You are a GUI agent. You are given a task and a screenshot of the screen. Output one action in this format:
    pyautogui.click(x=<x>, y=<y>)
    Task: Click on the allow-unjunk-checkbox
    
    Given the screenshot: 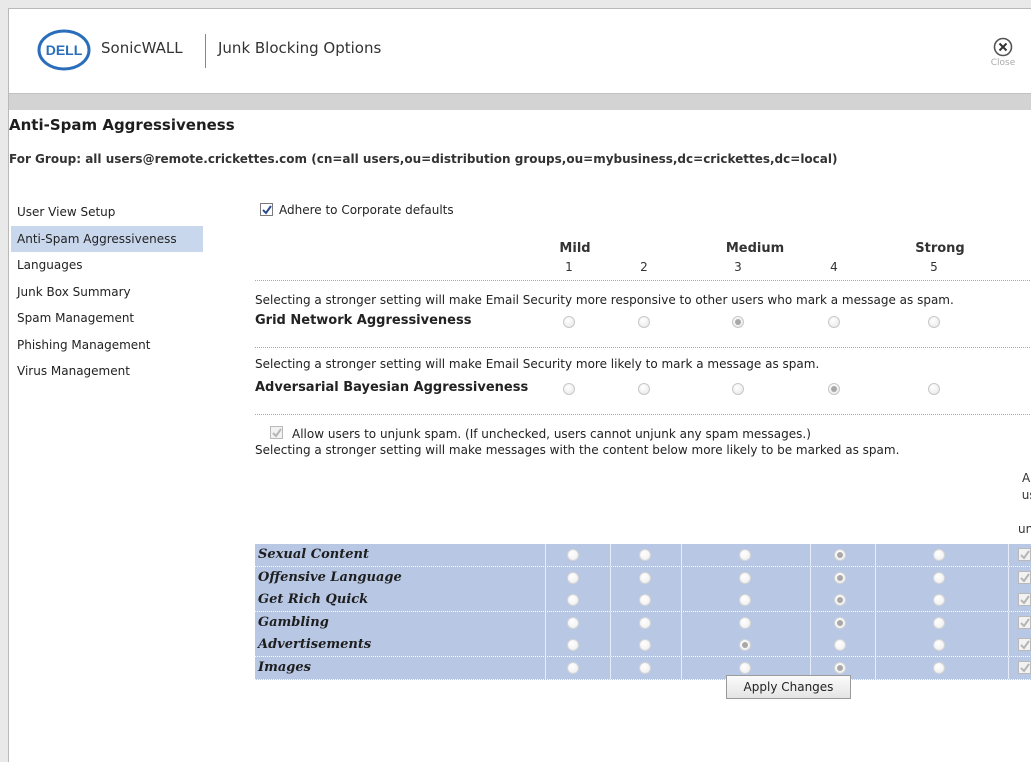 What is the action you would take?
    pyautogui.click(x=276, y=432)
    